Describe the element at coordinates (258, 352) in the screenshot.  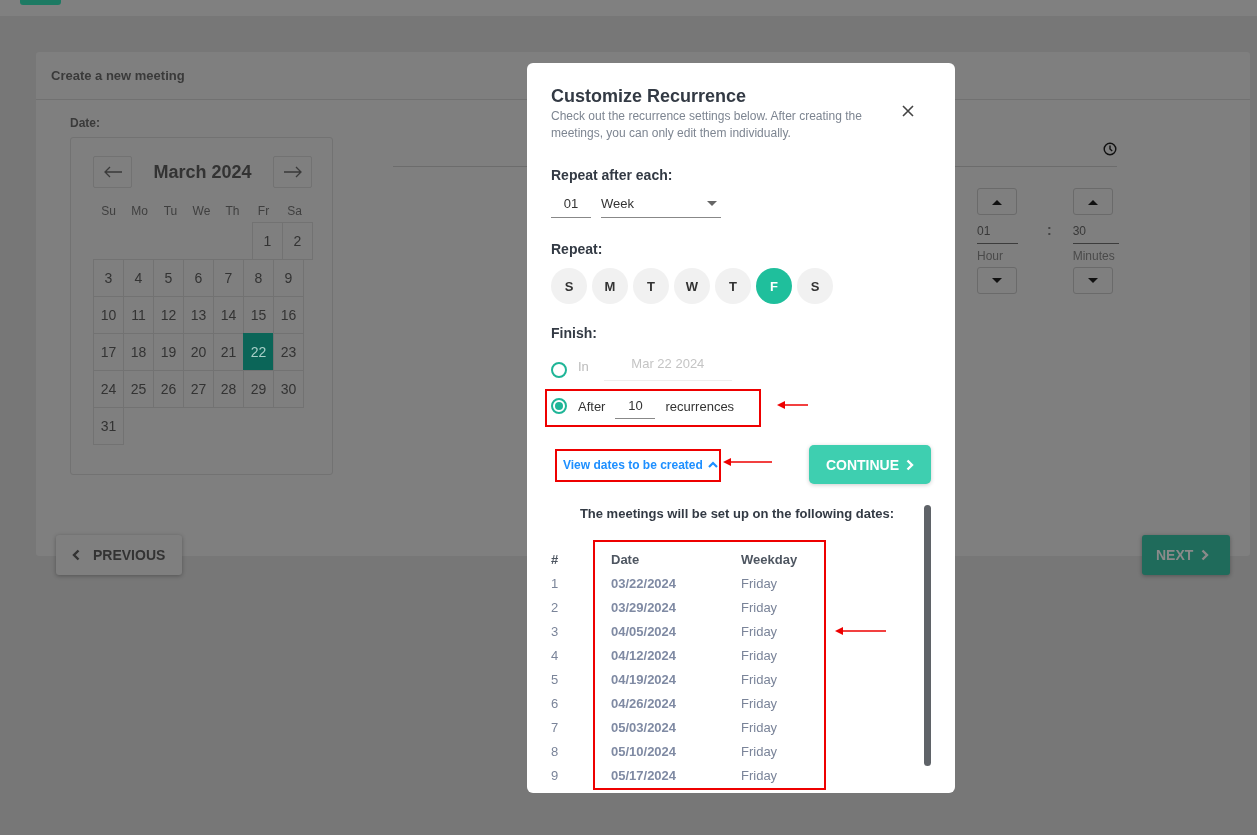
I see `calendar-day: 22` at that location.